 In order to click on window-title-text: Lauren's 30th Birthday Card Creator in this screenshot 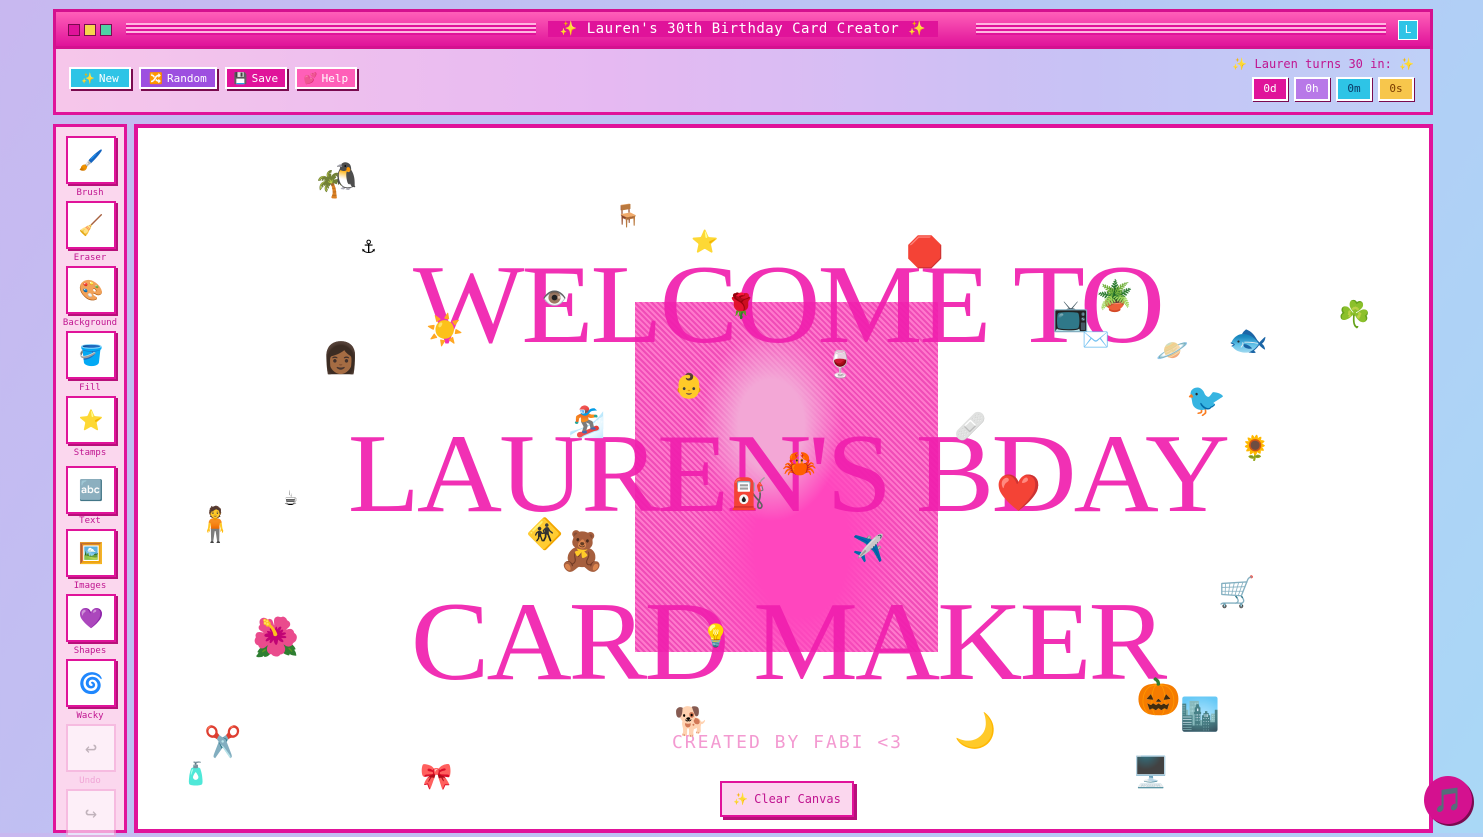, I will do `click(743, 29)`.